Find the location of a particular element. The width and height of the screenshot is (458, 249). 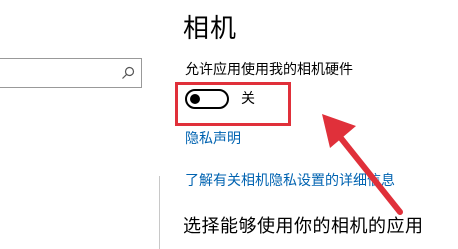

search-input is located at coordinates (71, 73).